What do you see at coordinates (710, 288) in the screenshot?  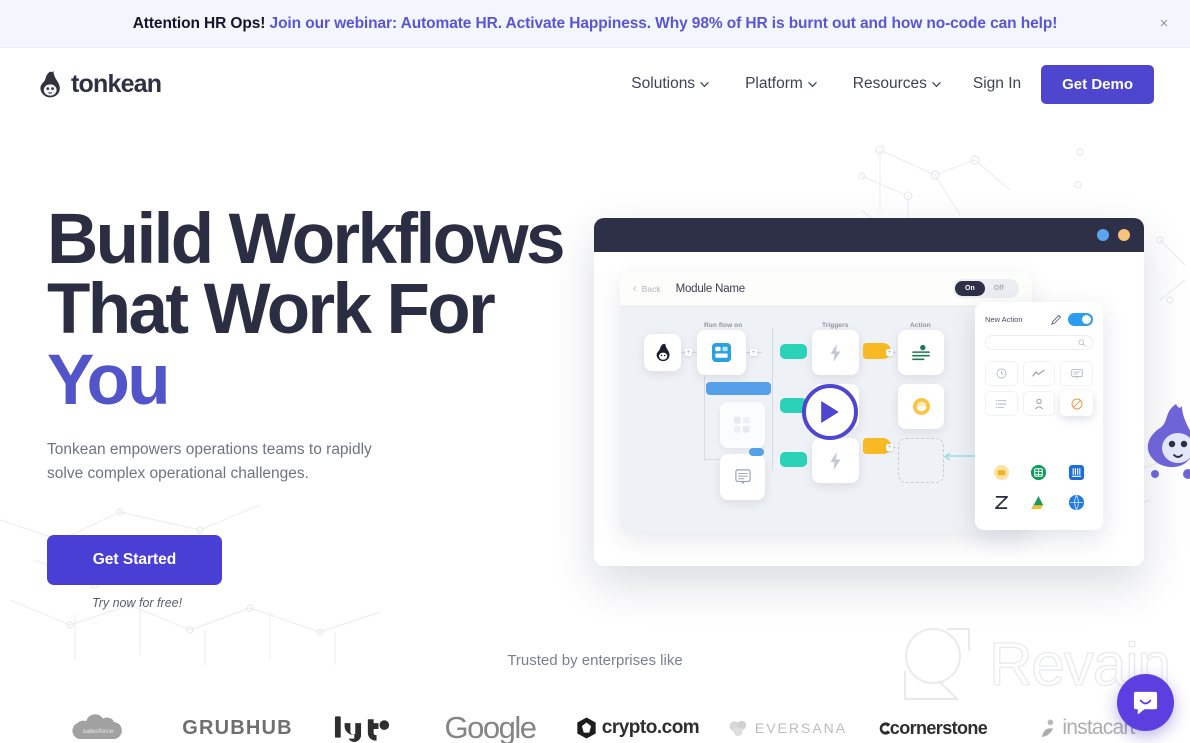 I see `module-name: Module Name` at bounding box center [710, 288].